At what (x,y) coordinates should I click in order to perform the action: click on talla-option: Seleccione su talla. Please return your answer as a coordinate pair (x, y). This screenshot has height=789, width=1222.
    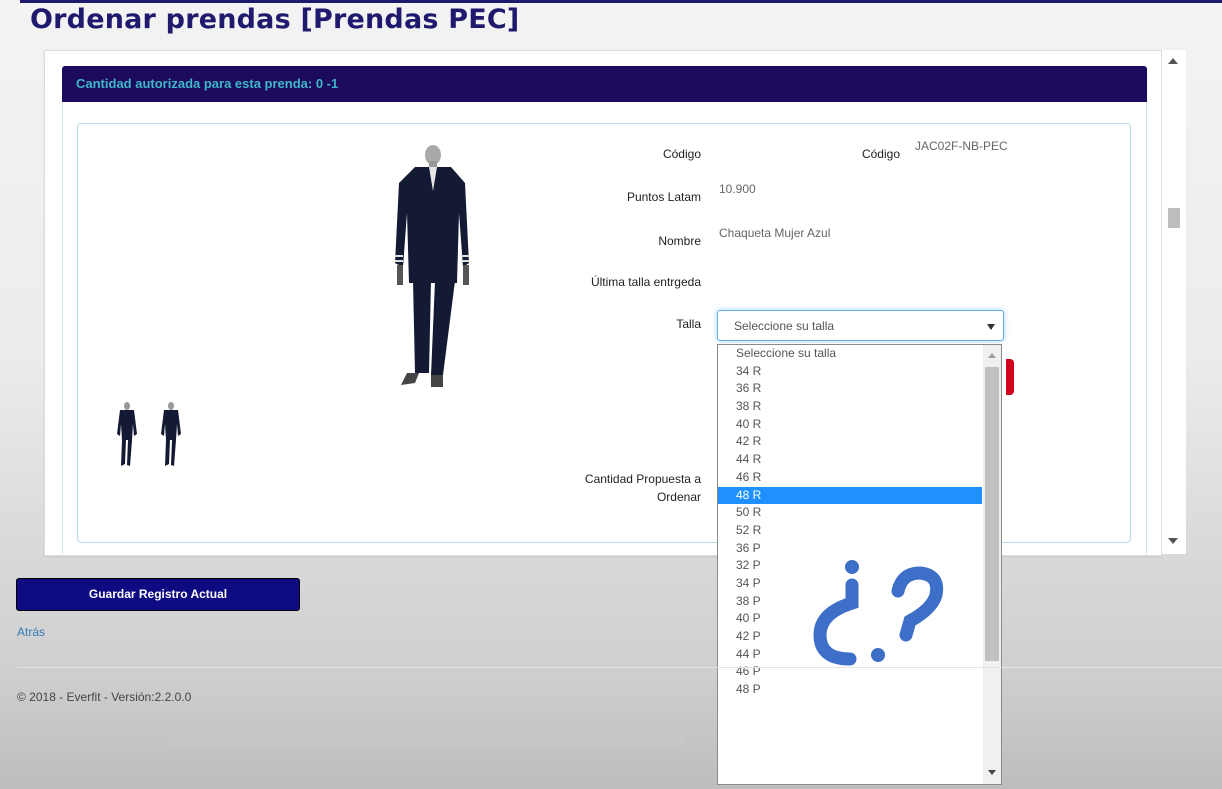
    Looking at the image, I should click on (850, 354).